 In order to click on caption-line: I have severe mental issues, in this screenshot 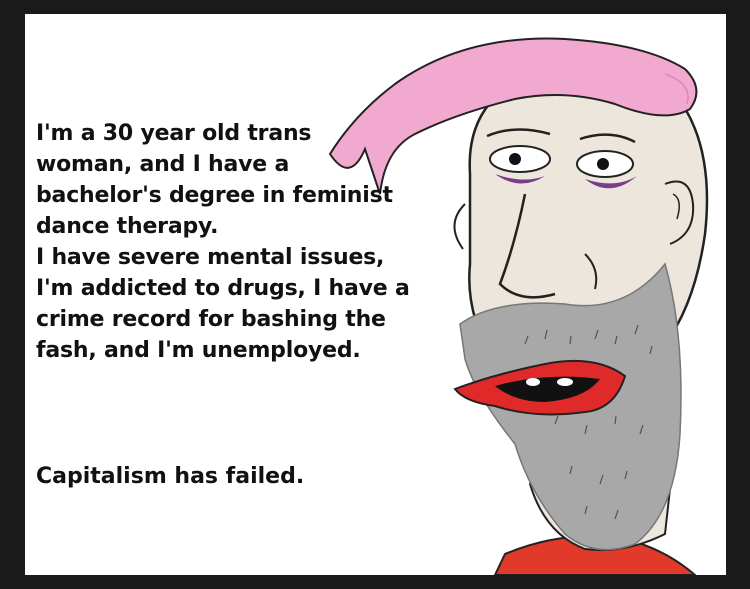, I will do `click(210, 257)`.